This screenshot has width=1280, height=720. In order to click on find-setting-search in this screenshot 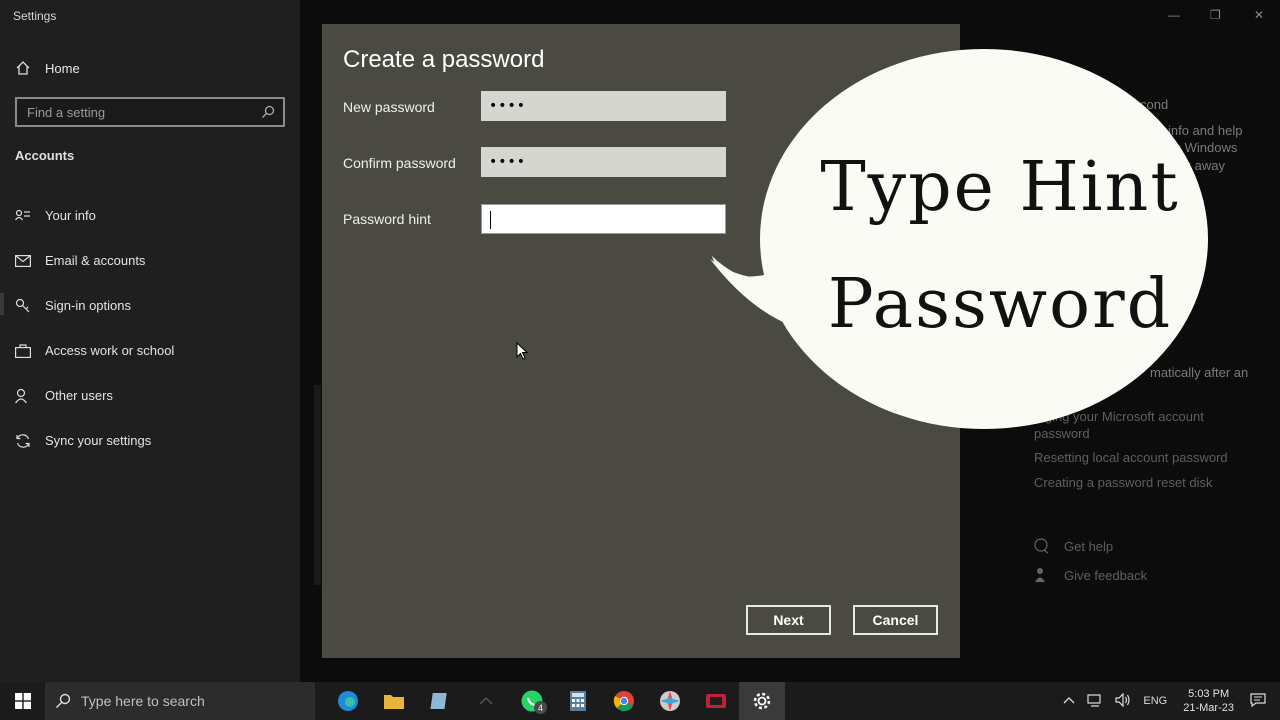, I will do `click(150, 112)`.